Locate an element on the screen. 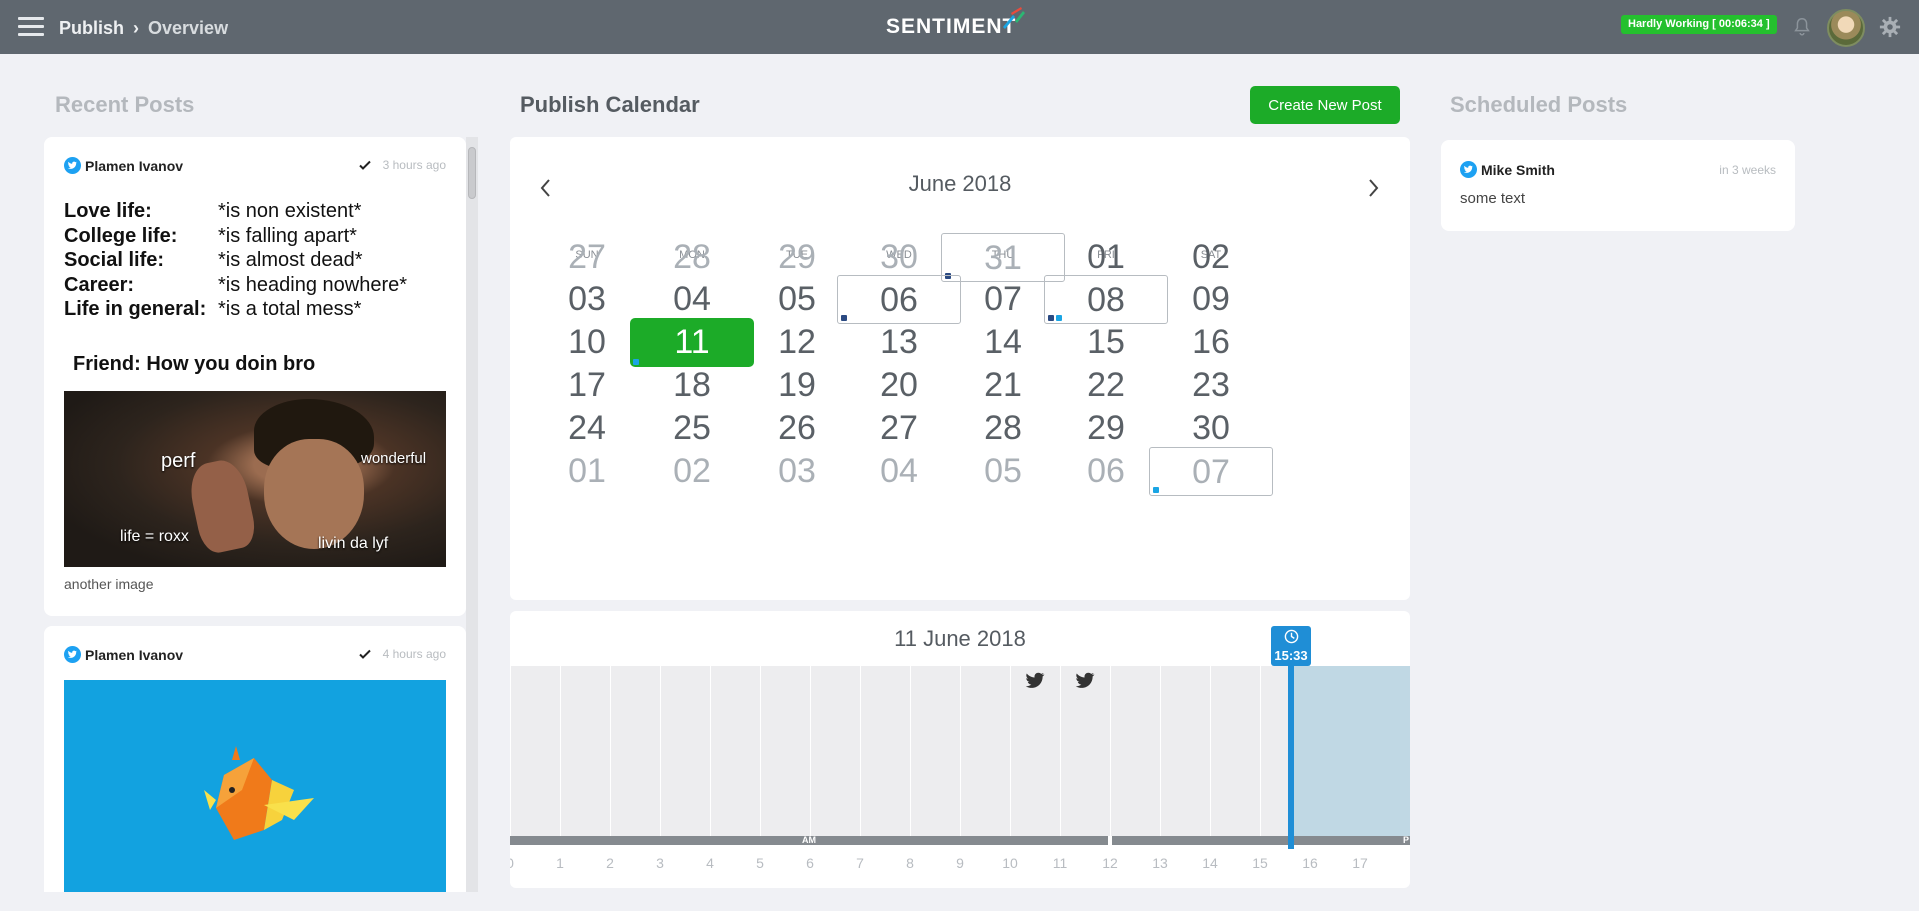 The height and width of the screenshot is (911, 1919). image-caption-life: life = roxx is located at coordinates (154, 536).